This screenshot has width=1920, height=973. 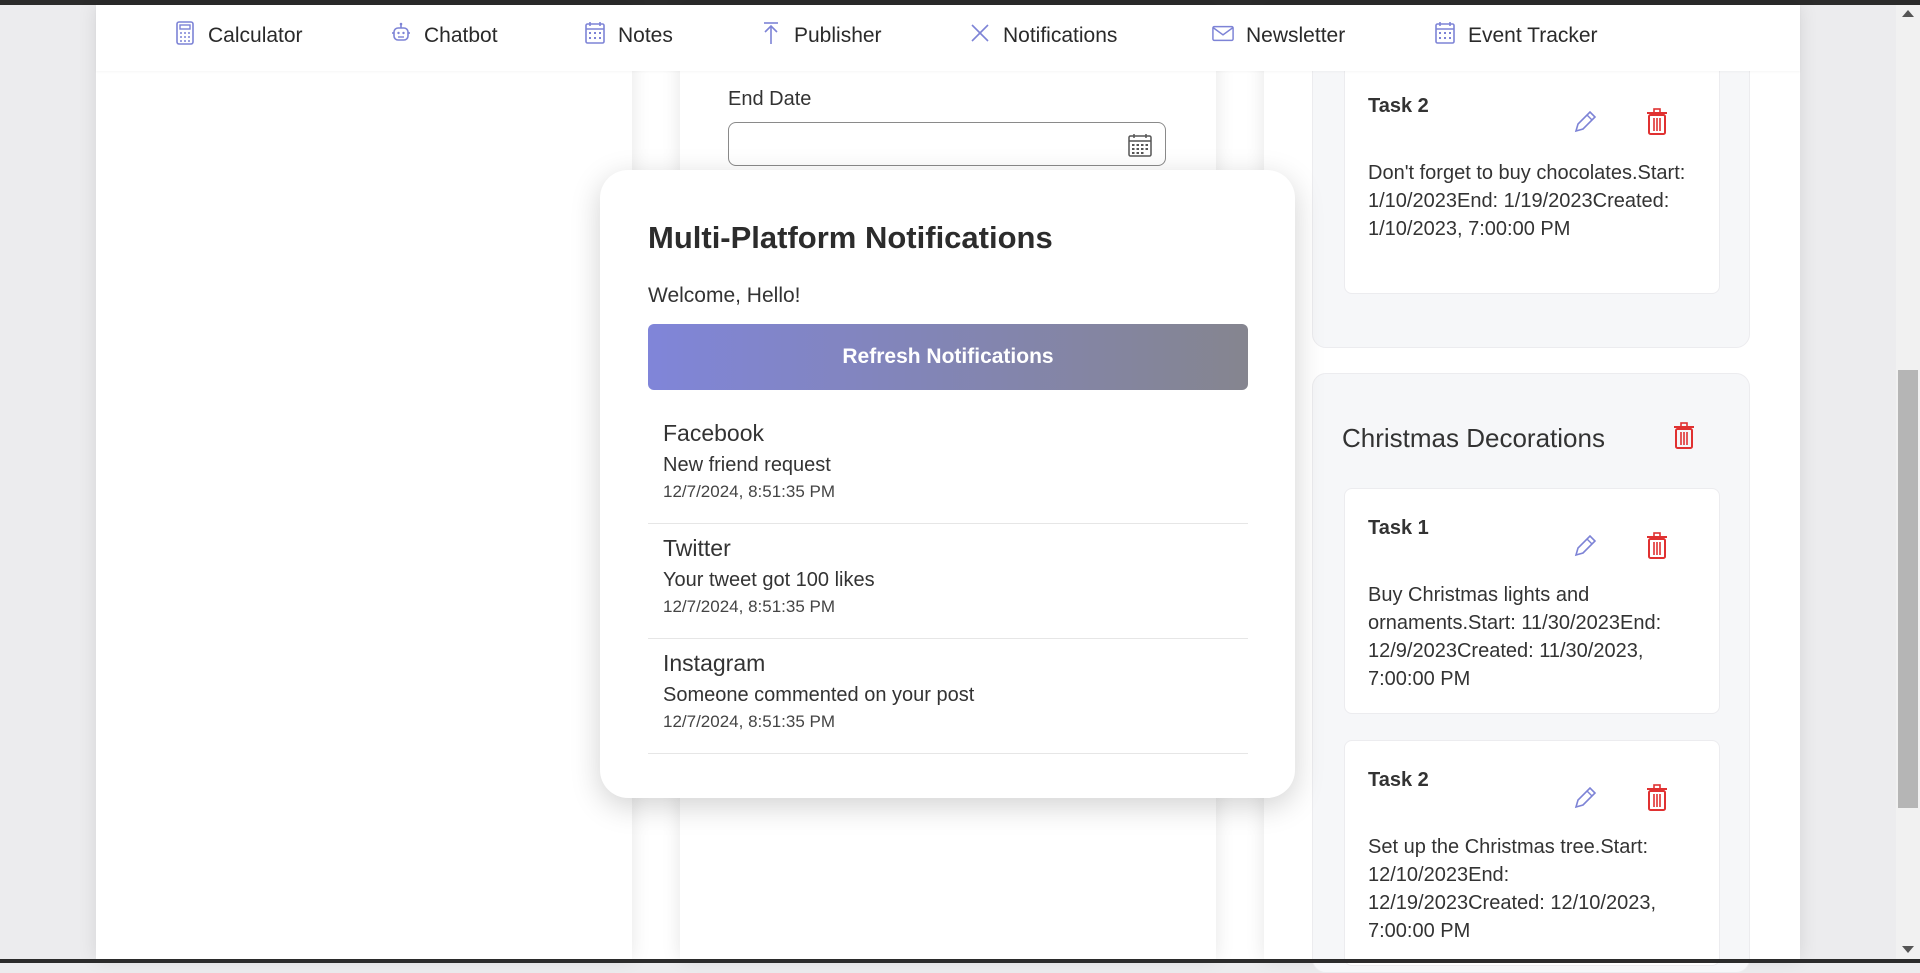 I want to click on nav-label-chatbot: Chatbot, so click(x=461, y=35).